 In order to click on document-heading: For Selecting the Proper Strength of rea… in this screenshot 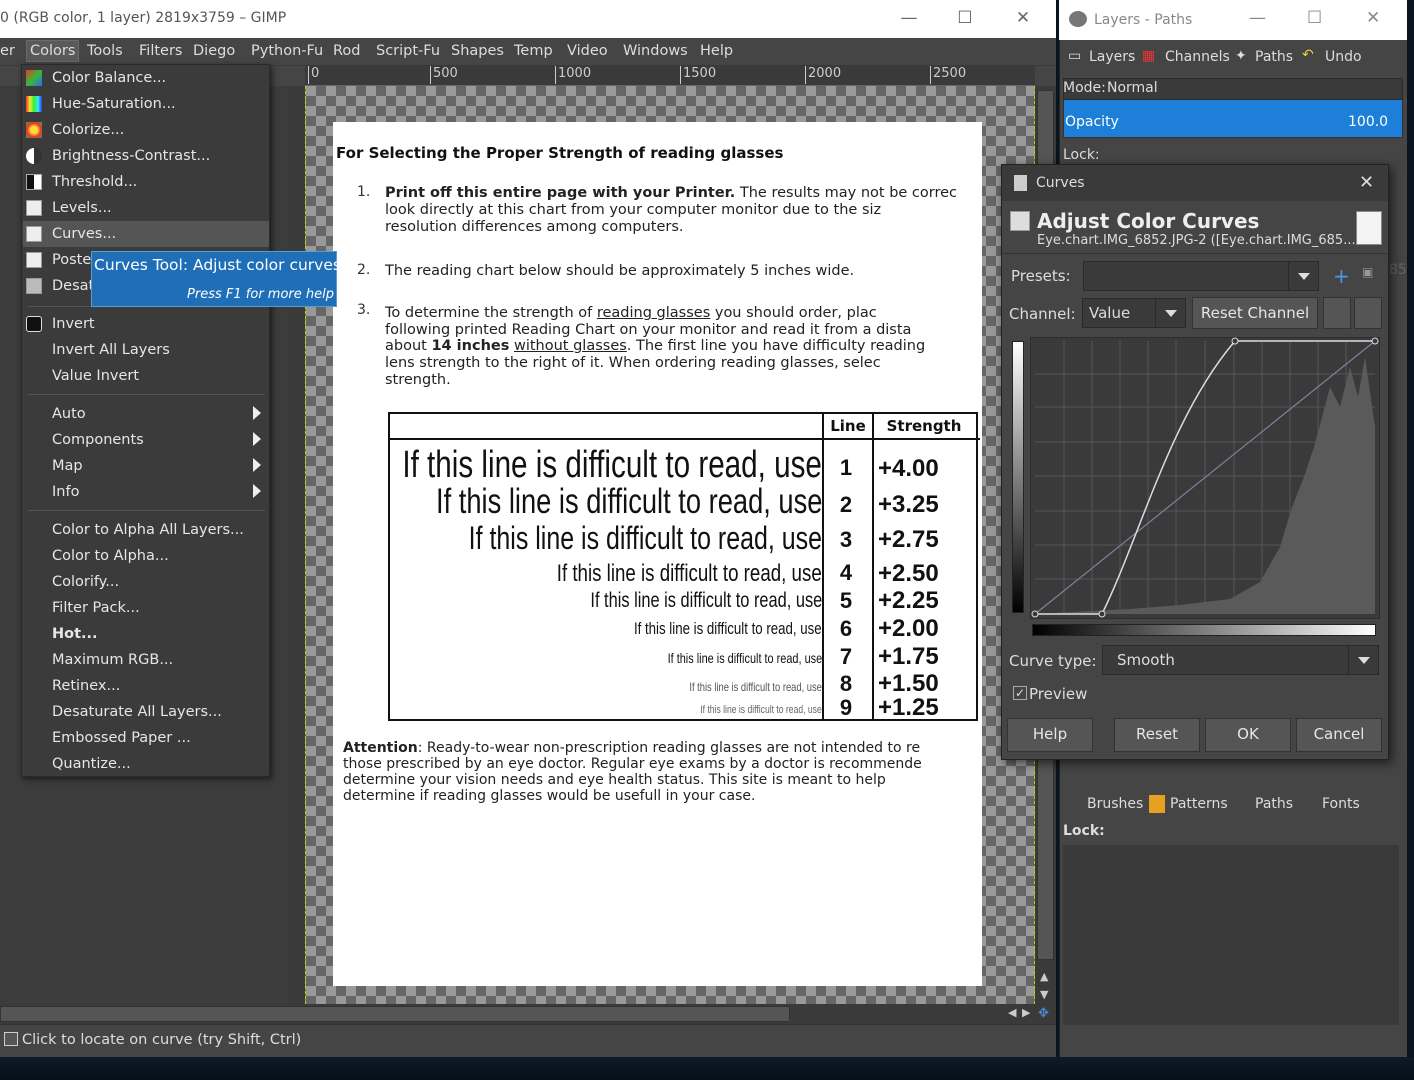, I will do `click(560, 153)`.